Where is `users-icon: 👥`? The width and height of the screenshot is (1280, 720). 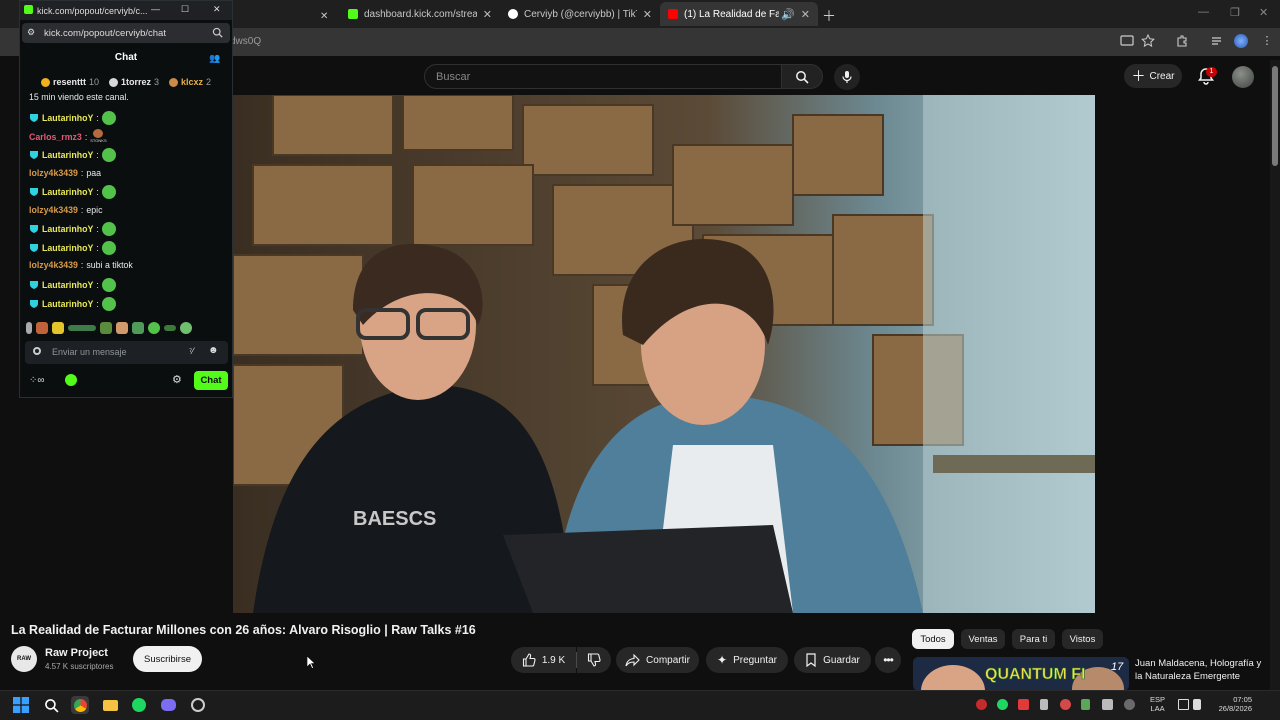 users-icon: 👥 is located at coordinates (214, 58).